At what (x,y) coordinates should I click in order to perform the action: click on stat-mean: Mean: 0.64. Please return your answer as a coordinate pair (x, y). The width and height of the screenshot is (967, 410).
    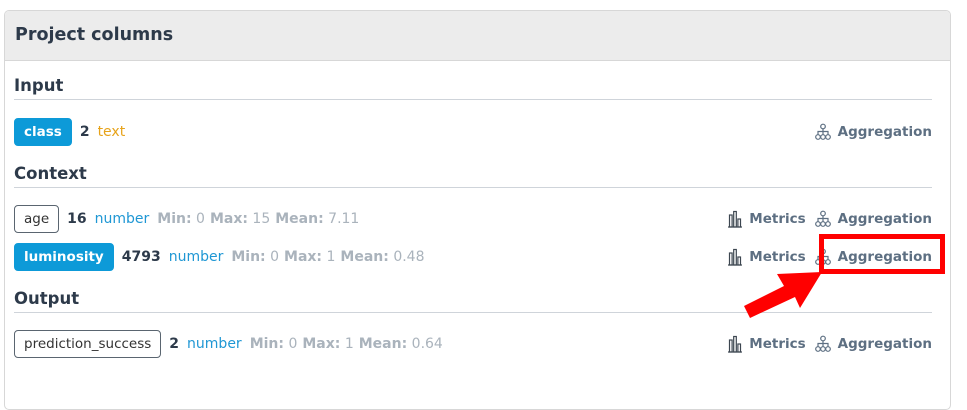
    Looking at the image, I should click on (401, 344).